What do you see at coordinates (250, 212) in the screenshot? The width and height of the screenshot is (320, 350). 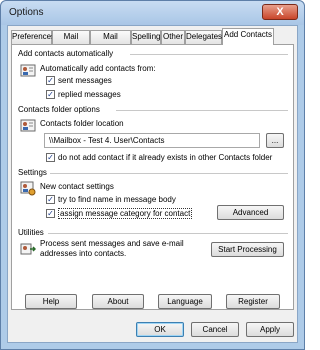 I see `advanced-button: Advanced` at bounding box center [250, 212].